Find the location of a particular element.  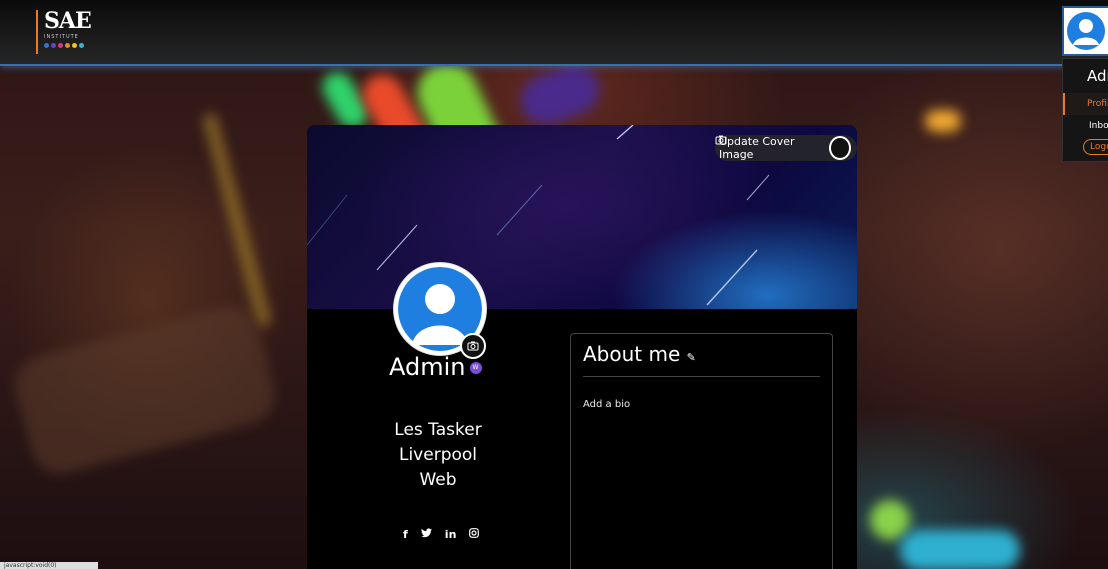

profile-location: Liverpool is located at coordinates (438, 455).